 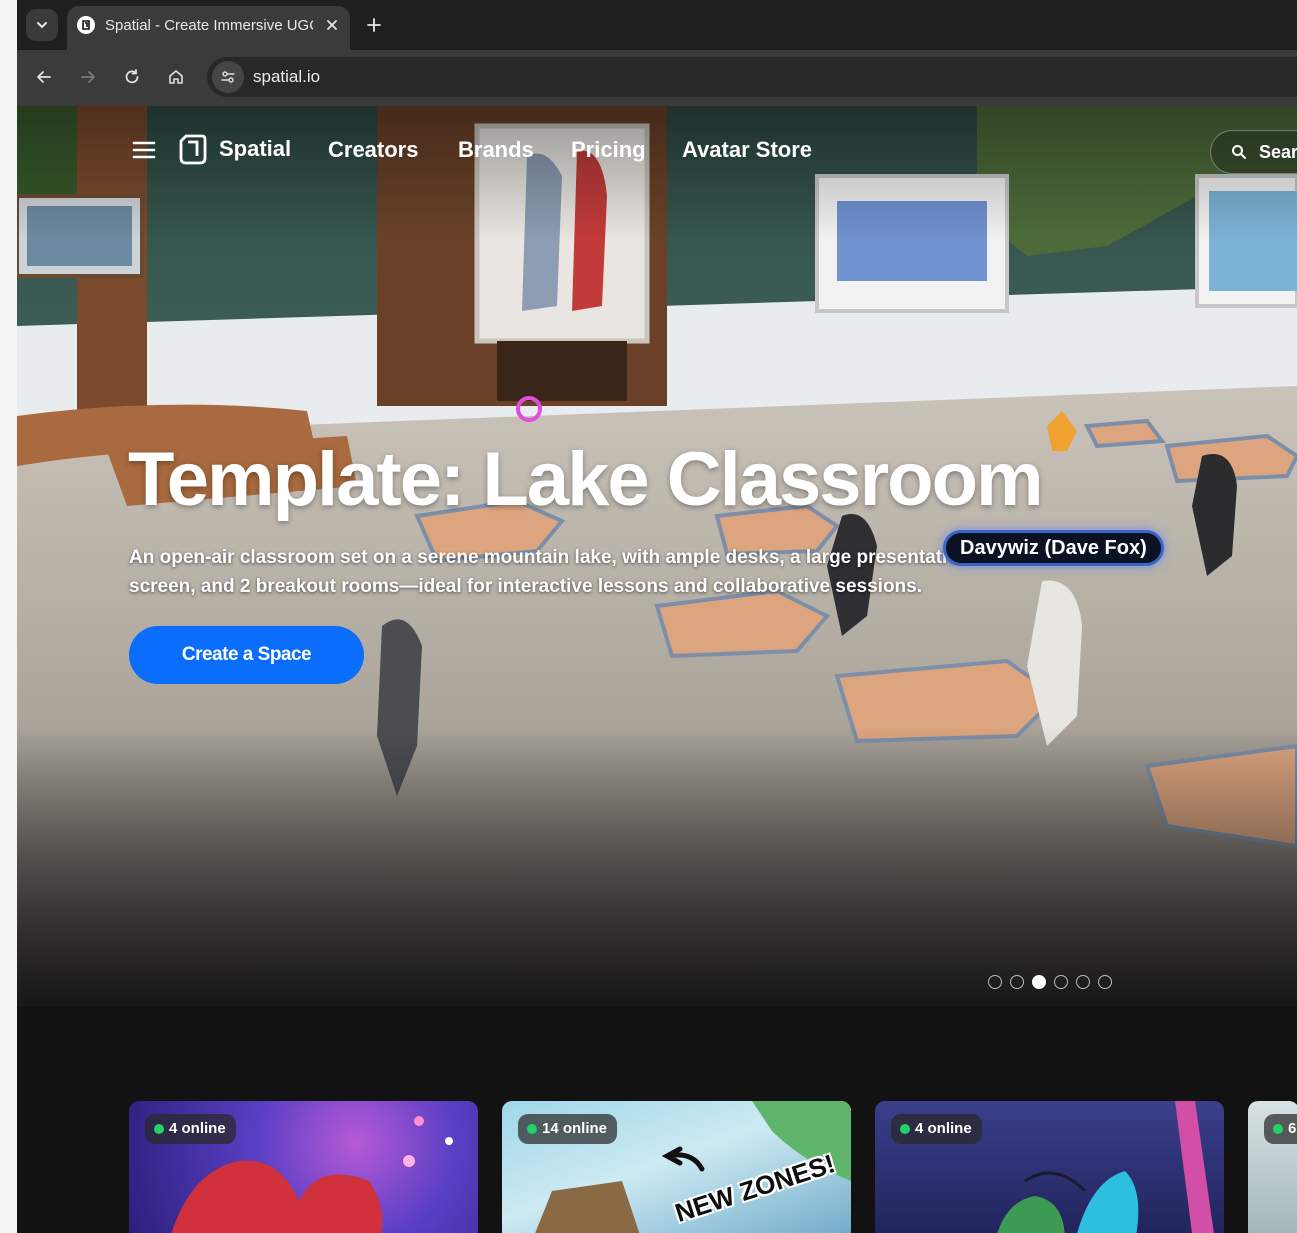 I want to click on tab-title: Spatial - Create Immersive UGC, so click(x=209, y=25).